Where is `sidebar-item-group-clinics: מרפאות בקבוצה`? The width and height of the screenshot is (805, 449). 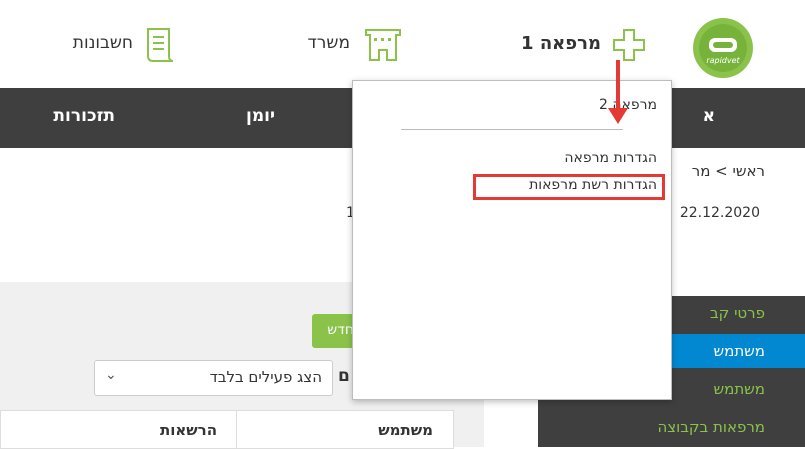
sidebar-item-group-clinics: מרפאות בקבוצה is located at coordinates (671, 427).